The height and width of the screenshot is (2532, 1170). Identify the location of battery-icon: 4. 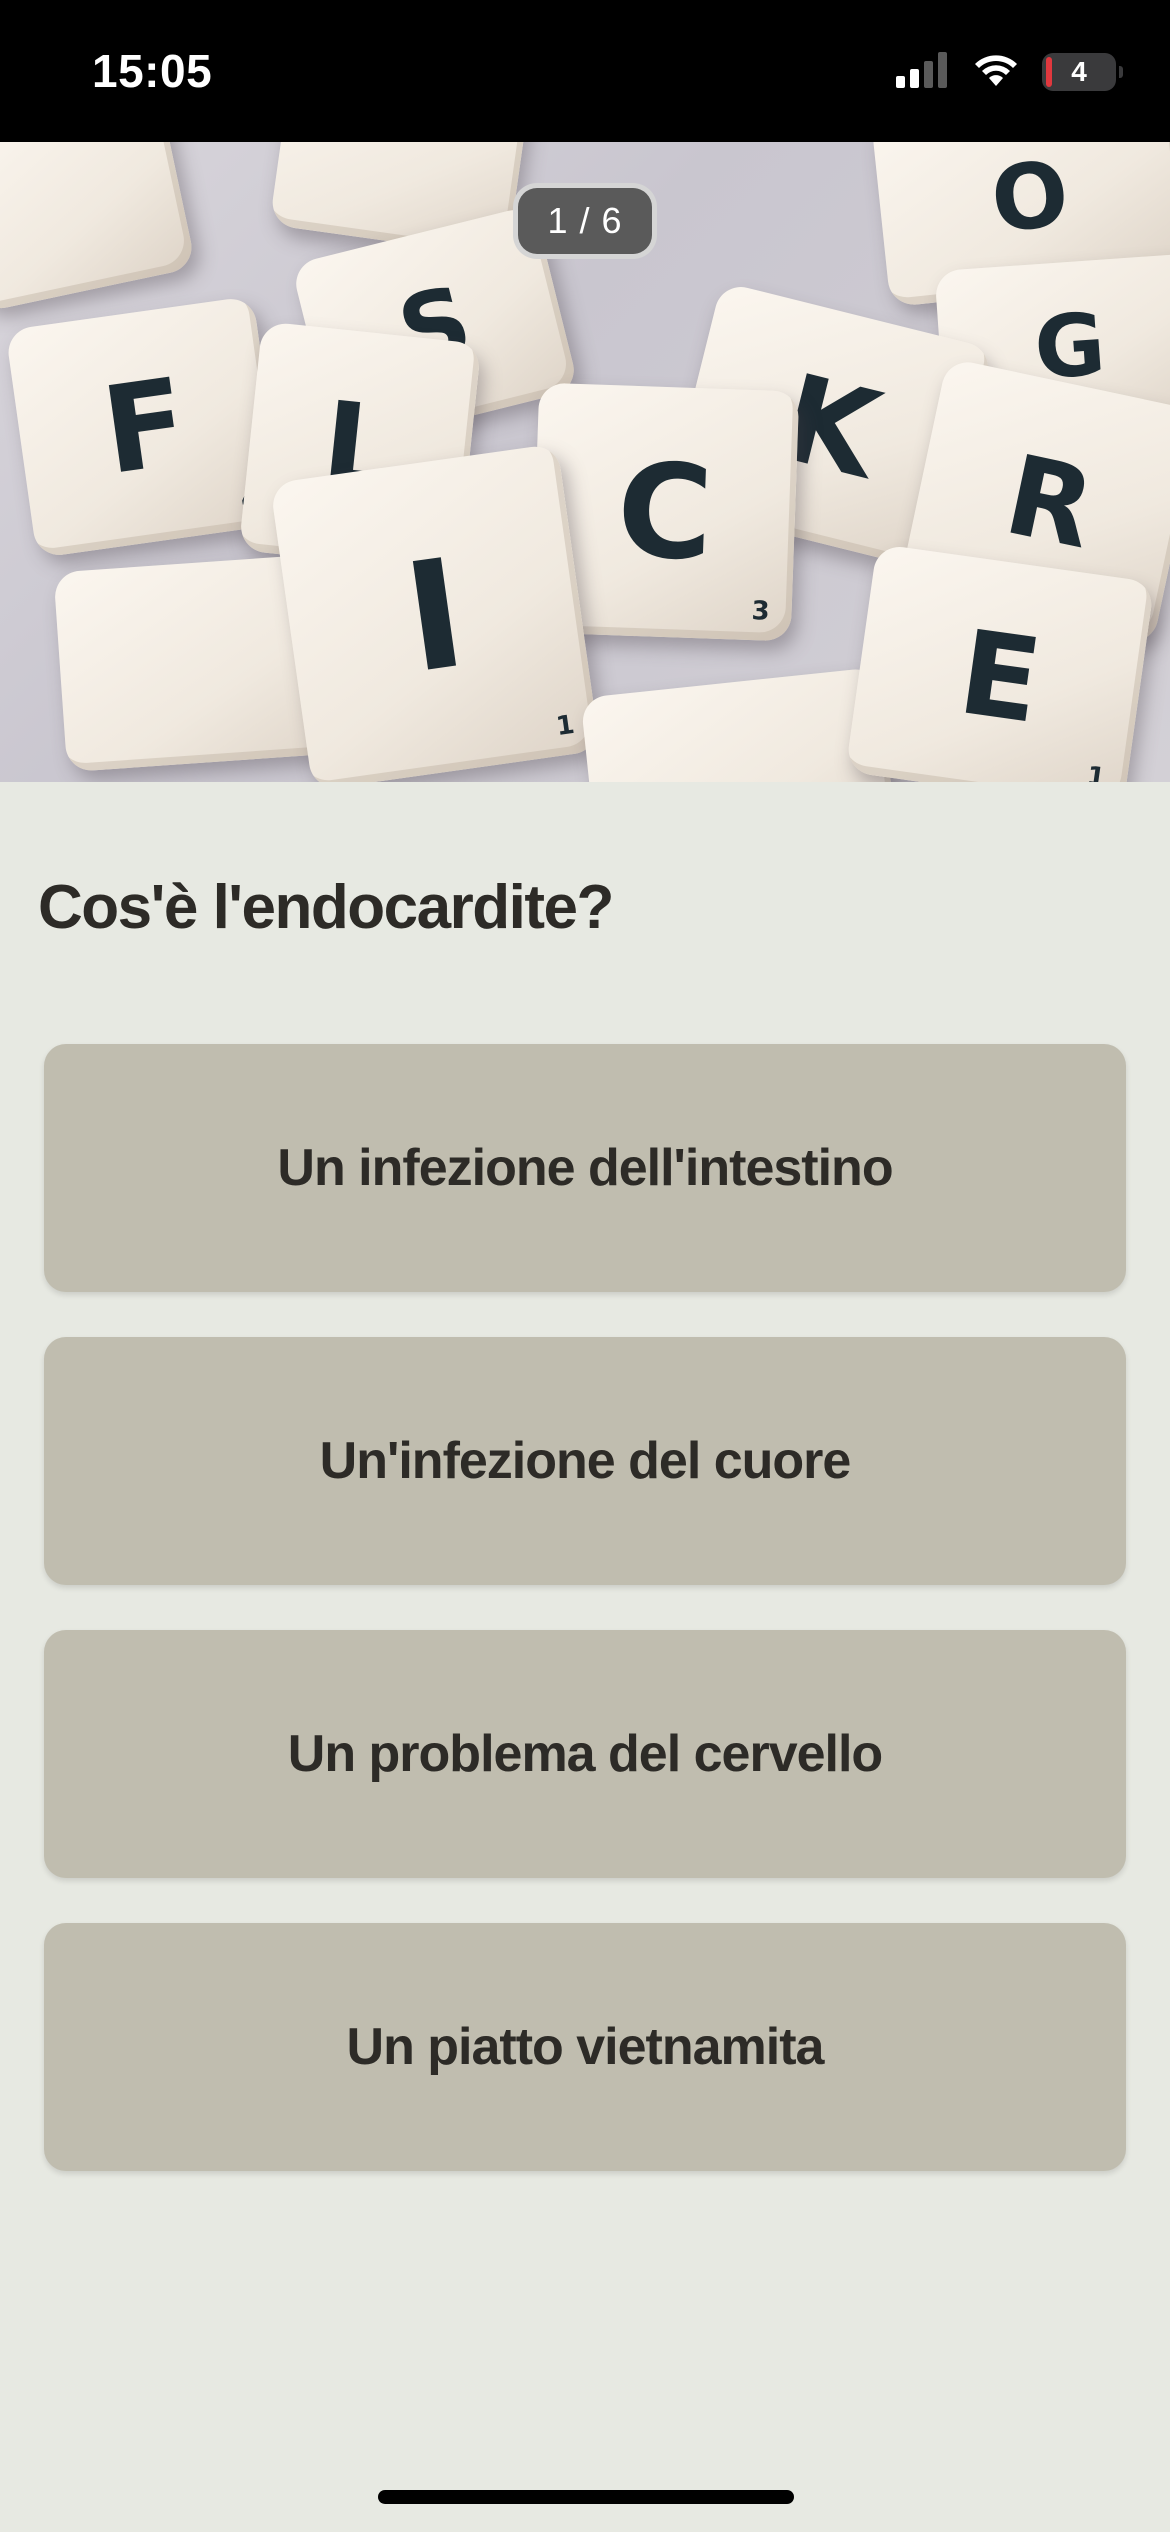
(1082, 72).